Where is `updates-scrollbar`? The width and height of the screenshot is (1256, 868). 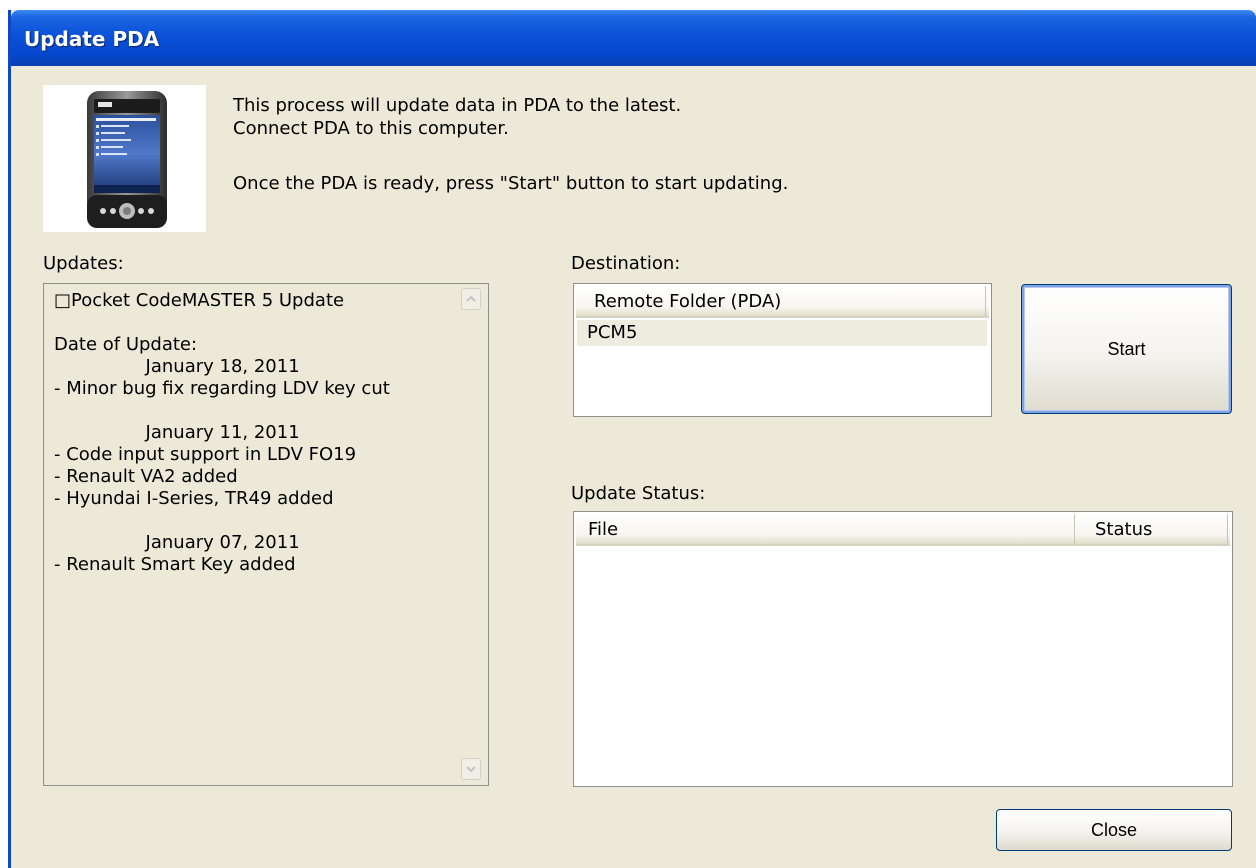 updates-scrollbar is located at coordinates (472, 534).